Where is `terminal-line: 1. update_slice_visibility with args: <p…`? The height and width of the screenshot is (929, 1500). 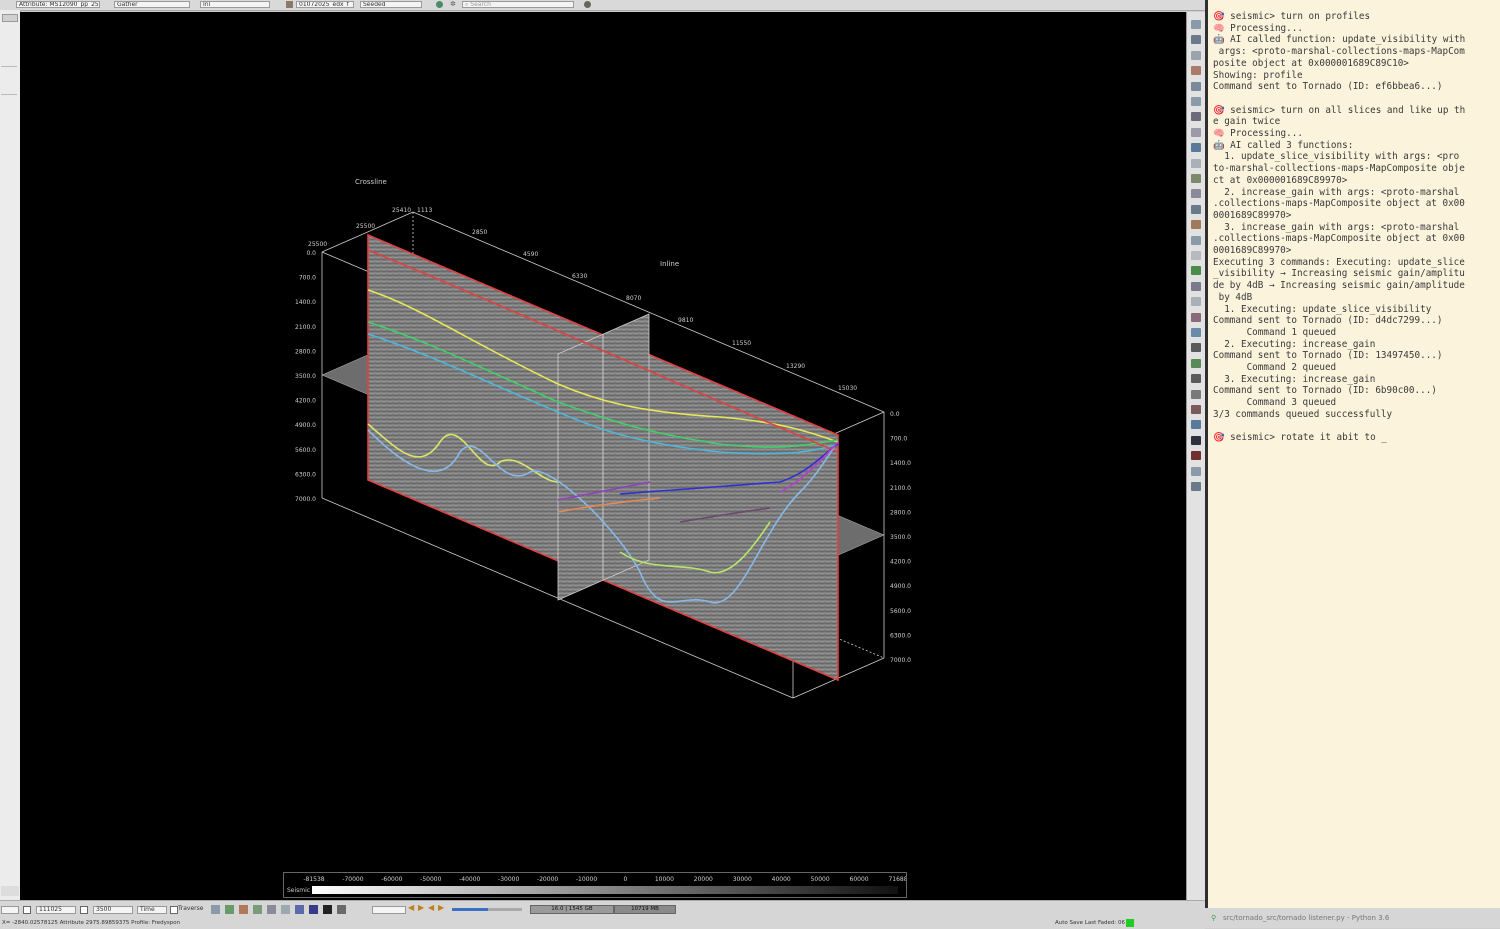
terminal-line: 1. update_slice_visibility with args: <p… is located at coordinates (1336, 157).